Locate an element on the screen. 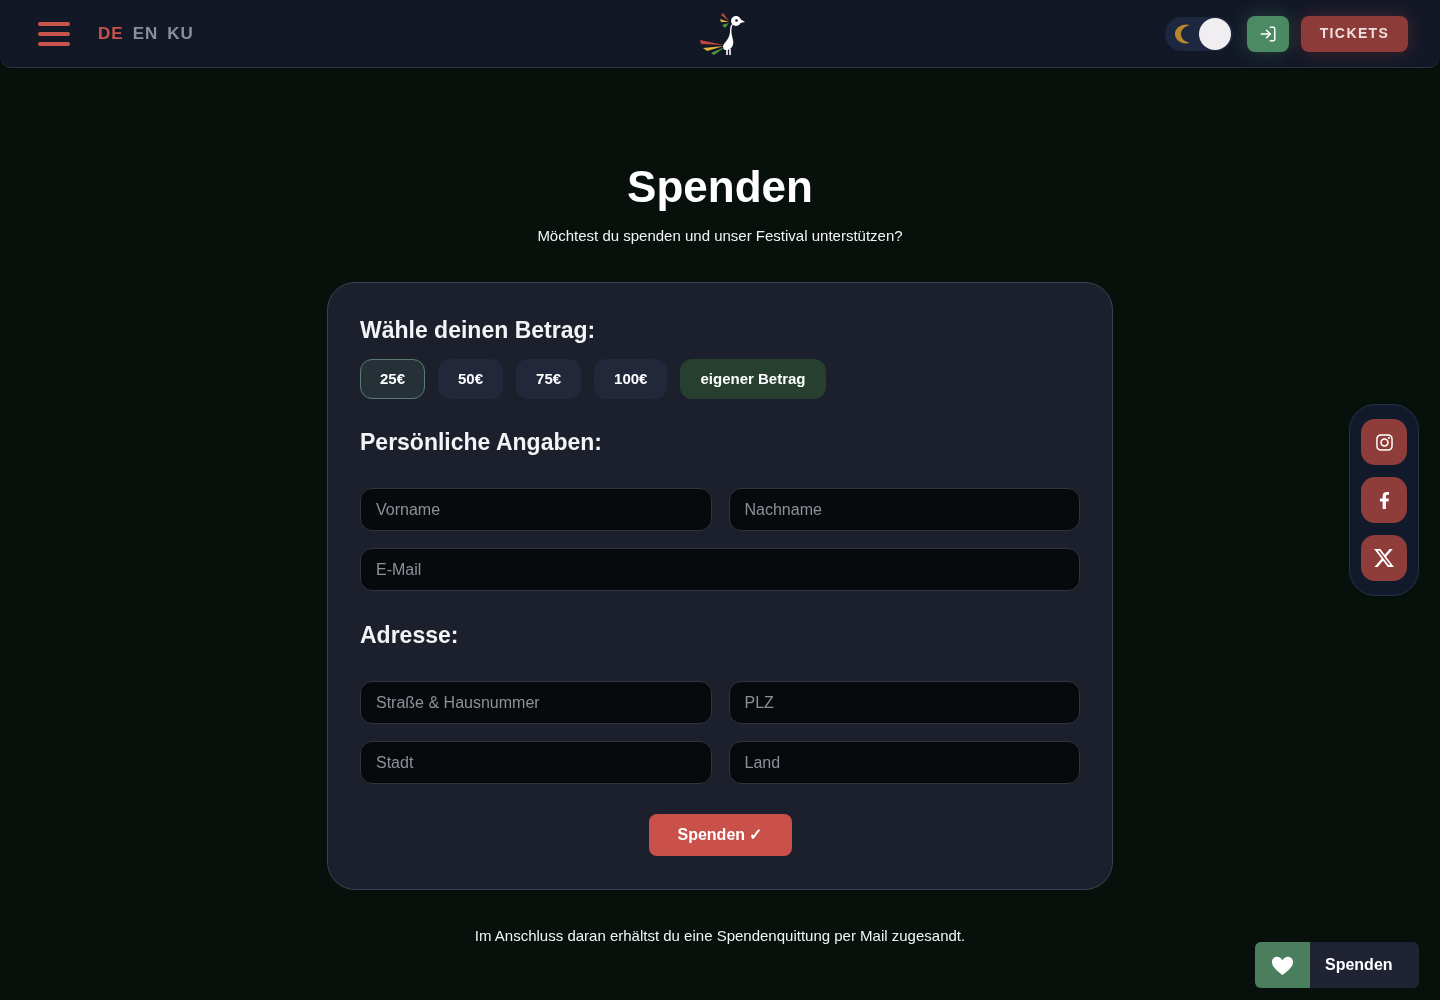 The image size is (1440, 1000). bird-logo is located at coordinates (723, 33).